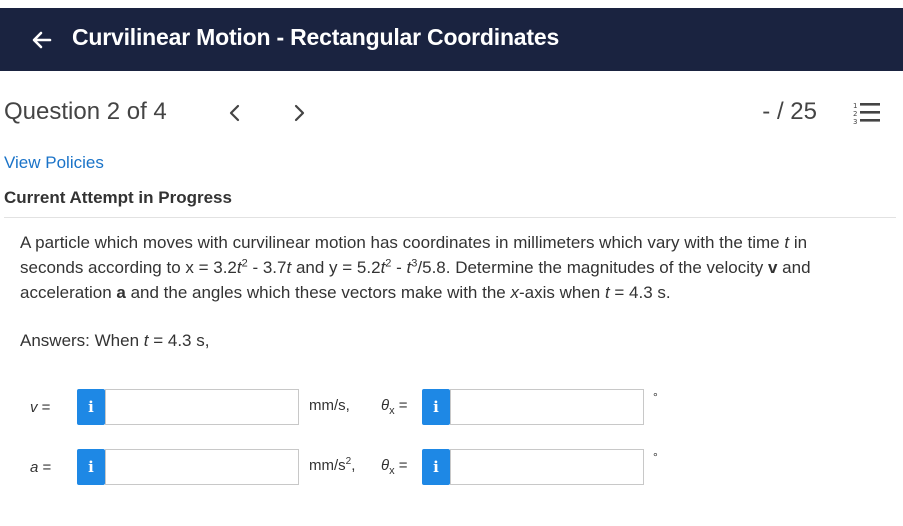 The height and width of the screenshot is (526, 903). What do you see at coordinates (40, 407) in the screenshot?
I see `velocity-label: v =` at bounding box center [40, 407].